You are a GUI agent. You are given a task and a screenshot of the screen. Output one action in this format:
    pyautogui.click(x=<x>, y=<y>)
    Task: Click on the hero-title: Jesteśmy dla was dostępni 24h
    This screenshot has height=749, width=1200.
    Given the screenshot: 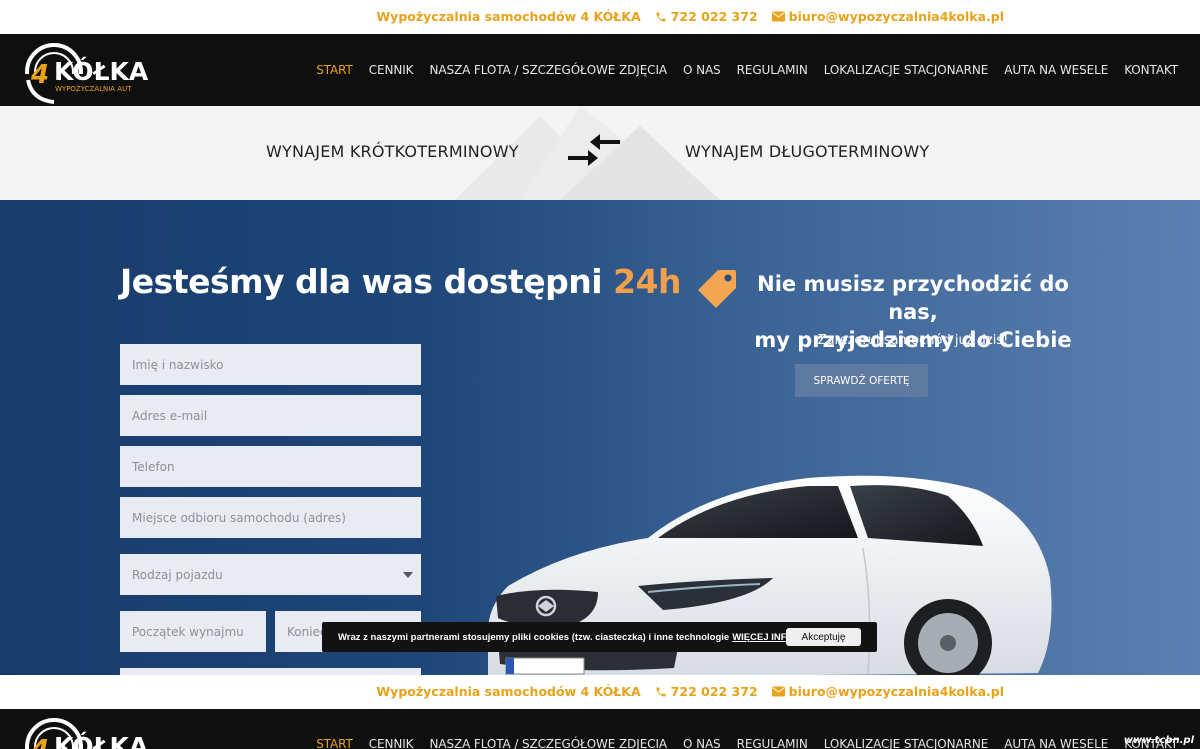 What is the action you would take?
    pyautogui.click(x=401, y=281)
    